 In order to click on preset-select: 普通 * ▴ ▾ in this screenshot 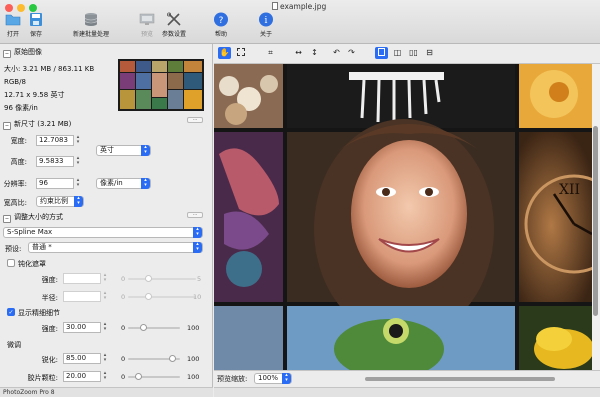, I will do `click(115, 247)`.